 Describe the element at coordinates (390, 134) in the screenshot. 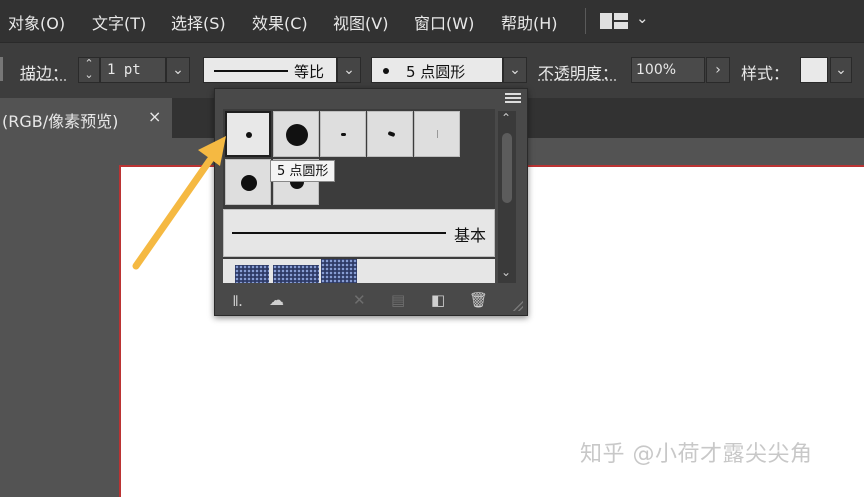

I see `brush-angled-oval` at that location.